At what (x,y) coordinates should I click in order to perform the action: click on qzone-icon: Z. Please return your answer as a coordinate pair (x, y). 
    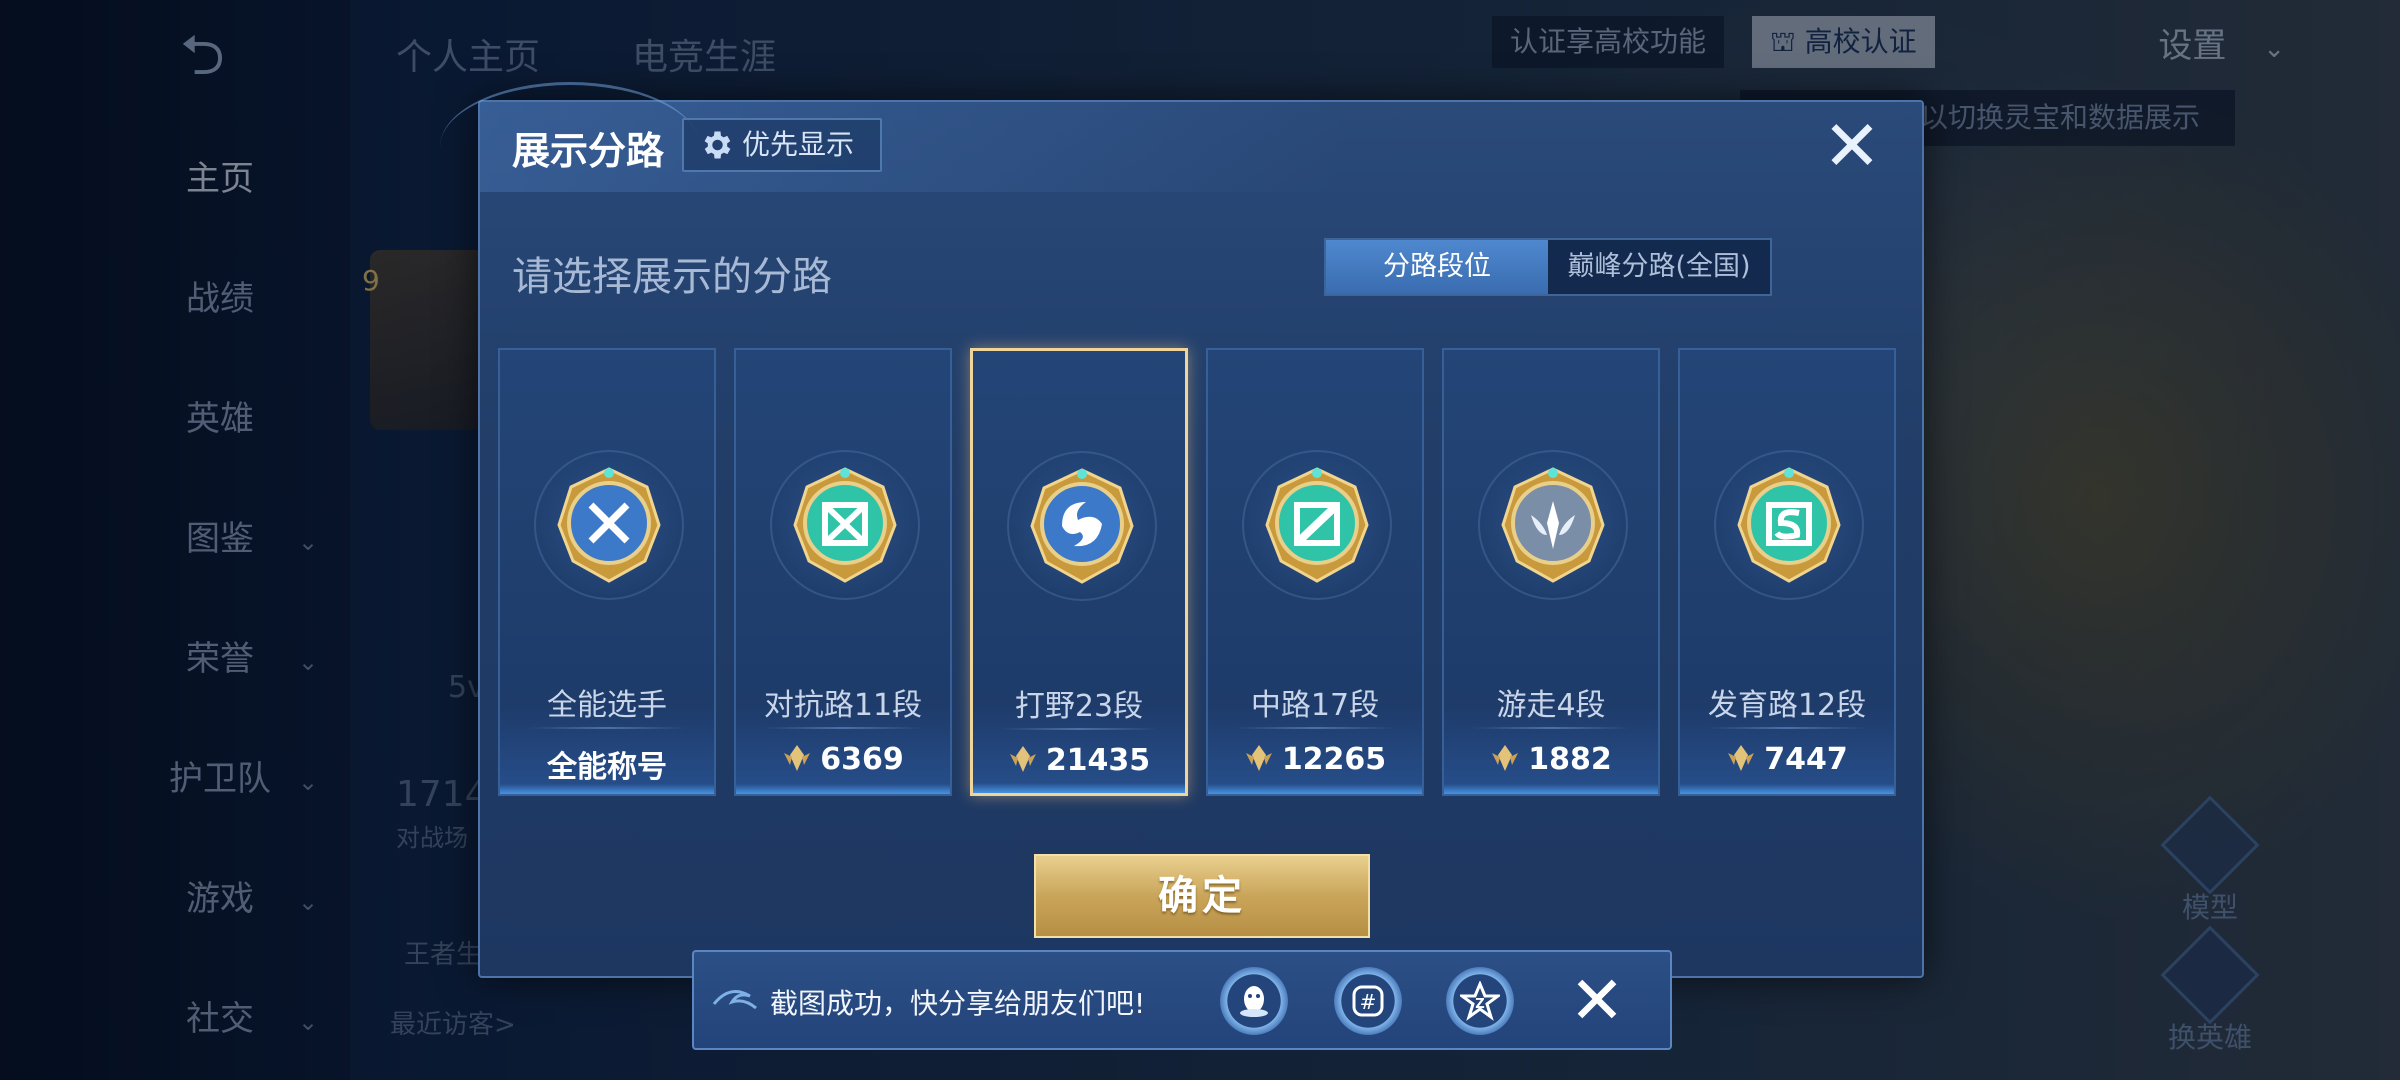
    Looking at the image, I should click on (1480, 1001).